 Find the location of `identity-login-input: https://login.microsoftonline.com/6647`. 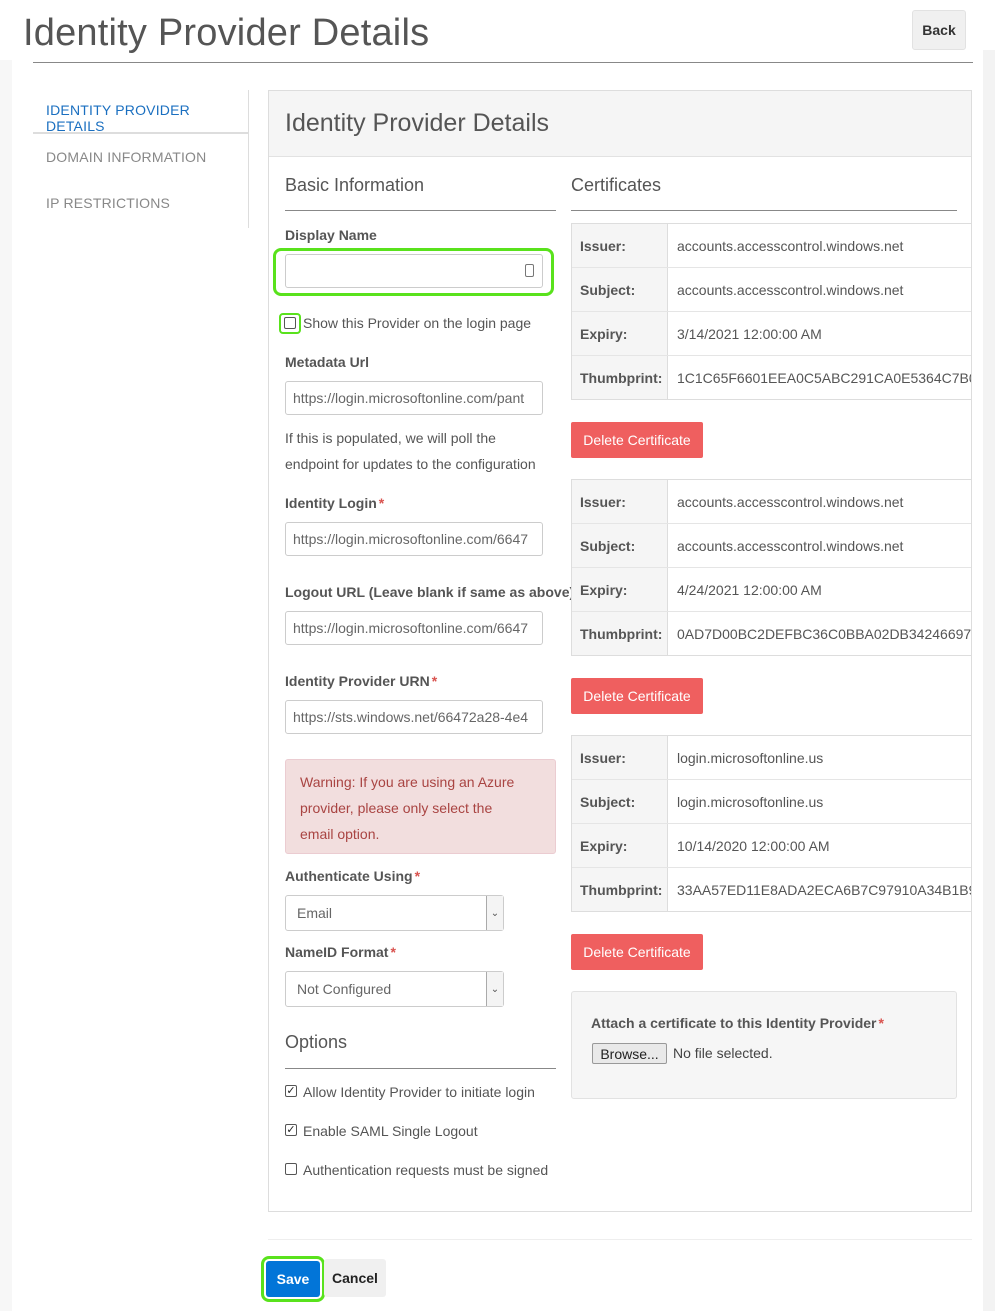

identity-login-input: https://login.microsoftonline.com/6647 is located at coordinates (414, 539).